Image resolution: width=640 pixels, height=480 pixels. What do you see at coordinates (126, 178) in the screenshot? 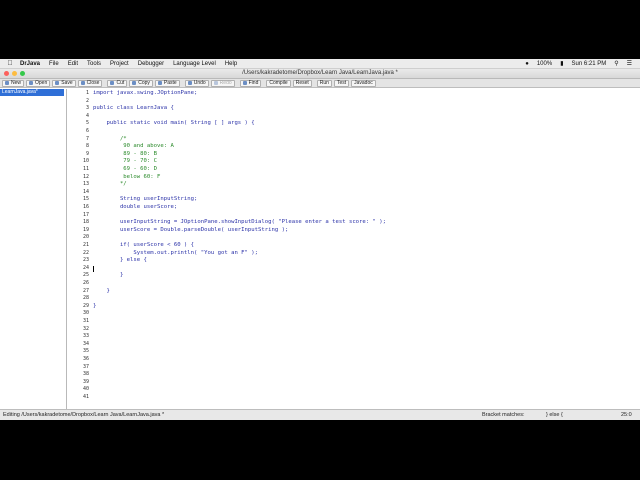
I see `code-line: below 60: F` at bounding box center [126, 178].